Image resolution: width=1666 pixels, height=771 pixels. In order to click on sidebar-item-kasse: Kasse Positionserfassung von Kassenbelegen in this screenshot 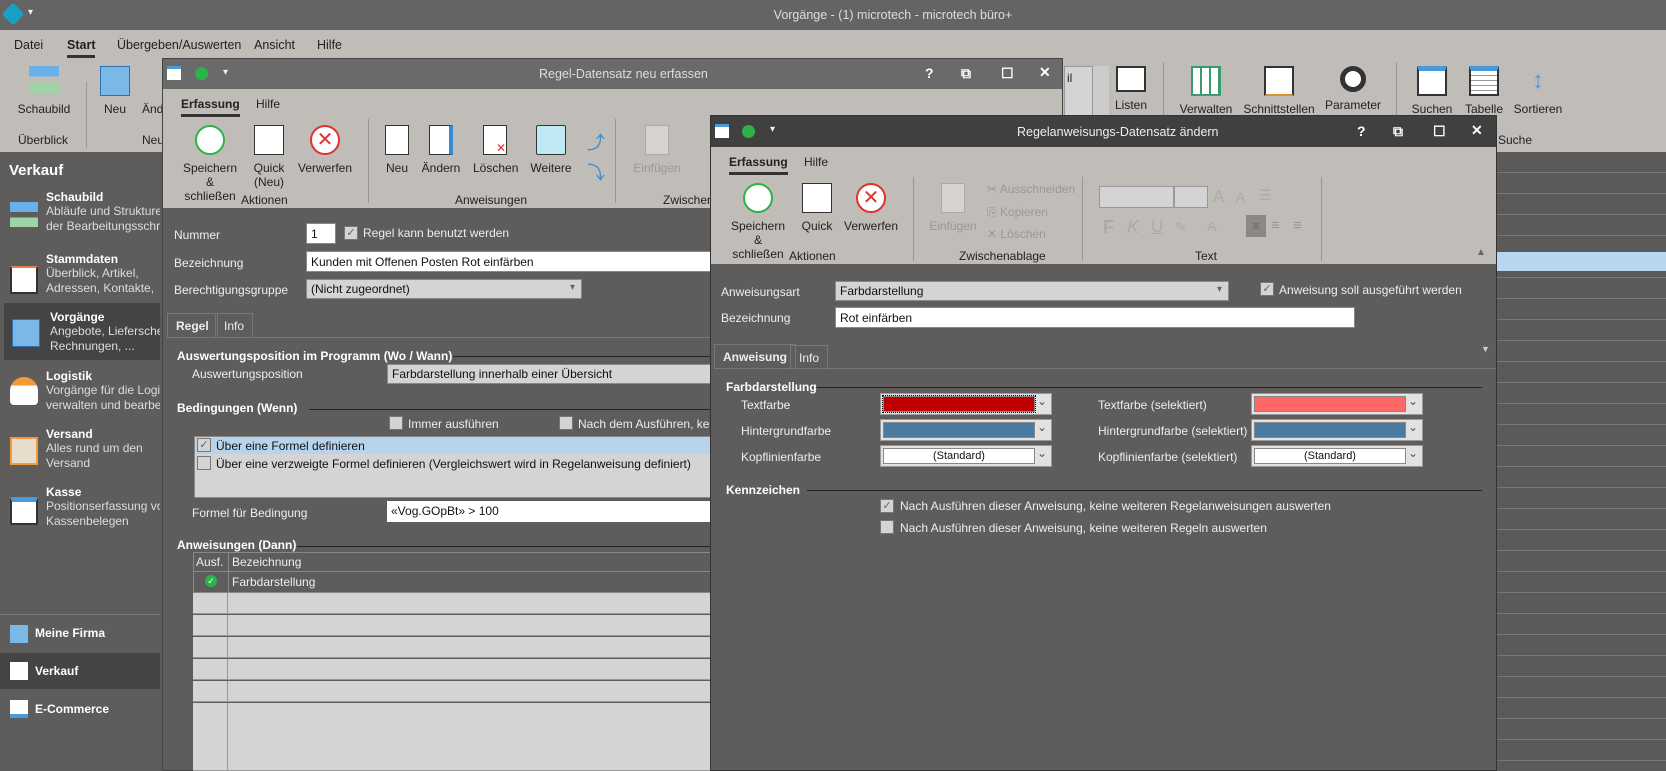, I will do `click(80, 512)`.